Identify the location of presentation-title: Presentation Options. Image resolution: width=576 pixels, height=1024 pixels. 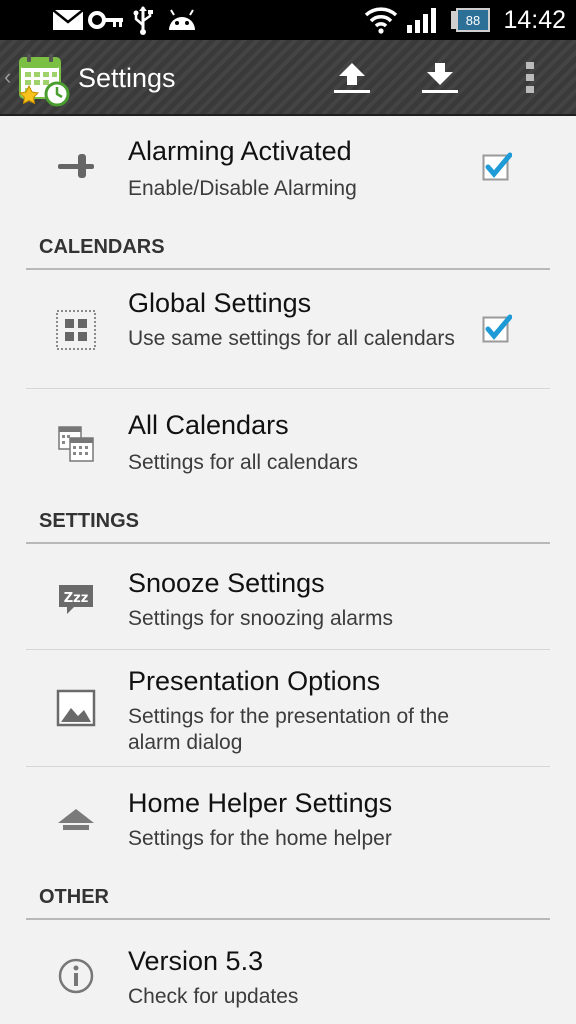
(254, 681).